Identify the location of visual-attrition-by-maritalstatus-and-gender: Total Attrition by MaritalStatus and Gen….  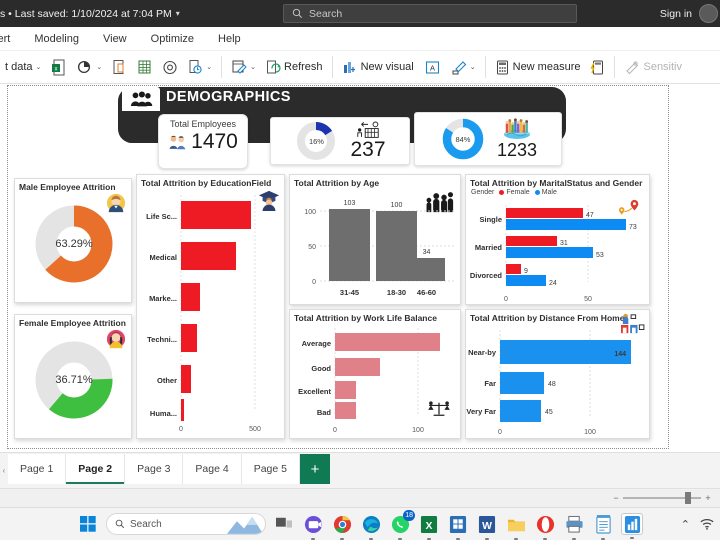
(557, 239).